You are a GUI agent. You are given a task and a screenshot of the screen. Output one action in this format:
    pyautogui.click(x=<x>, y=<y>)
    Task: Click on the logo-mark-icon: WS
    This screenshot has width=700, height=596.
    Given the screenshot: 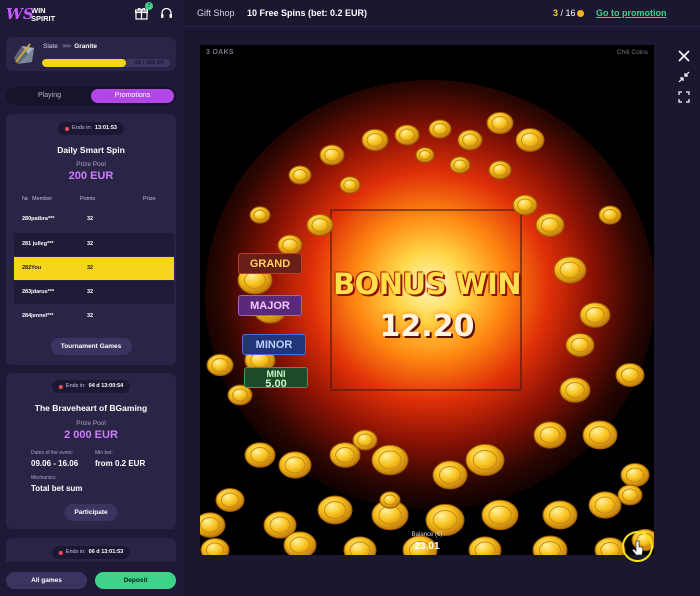 What is the action you would take?
    pyautogui.click(x=20, y=14)
    